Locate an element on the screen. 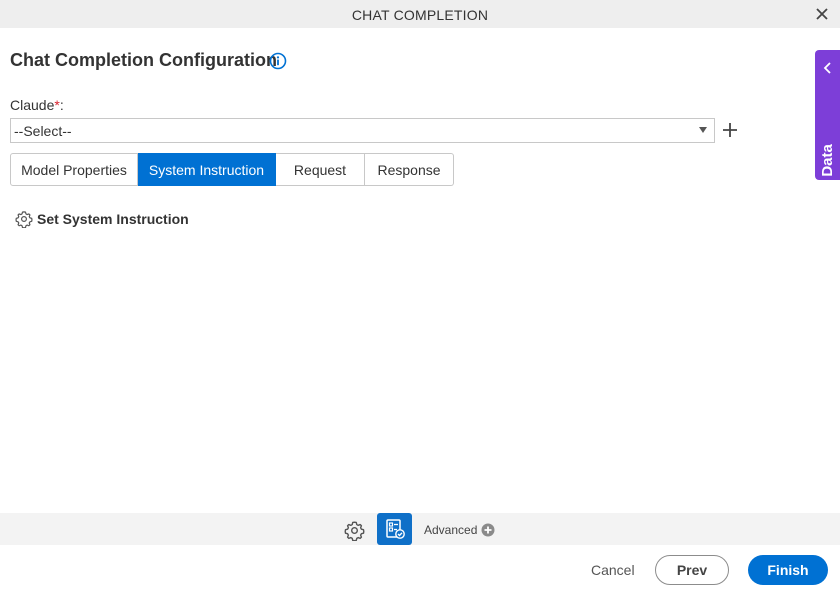 This screenshot has width=840, height=592. settings-gear-icon is located at coordinates (354, 530).